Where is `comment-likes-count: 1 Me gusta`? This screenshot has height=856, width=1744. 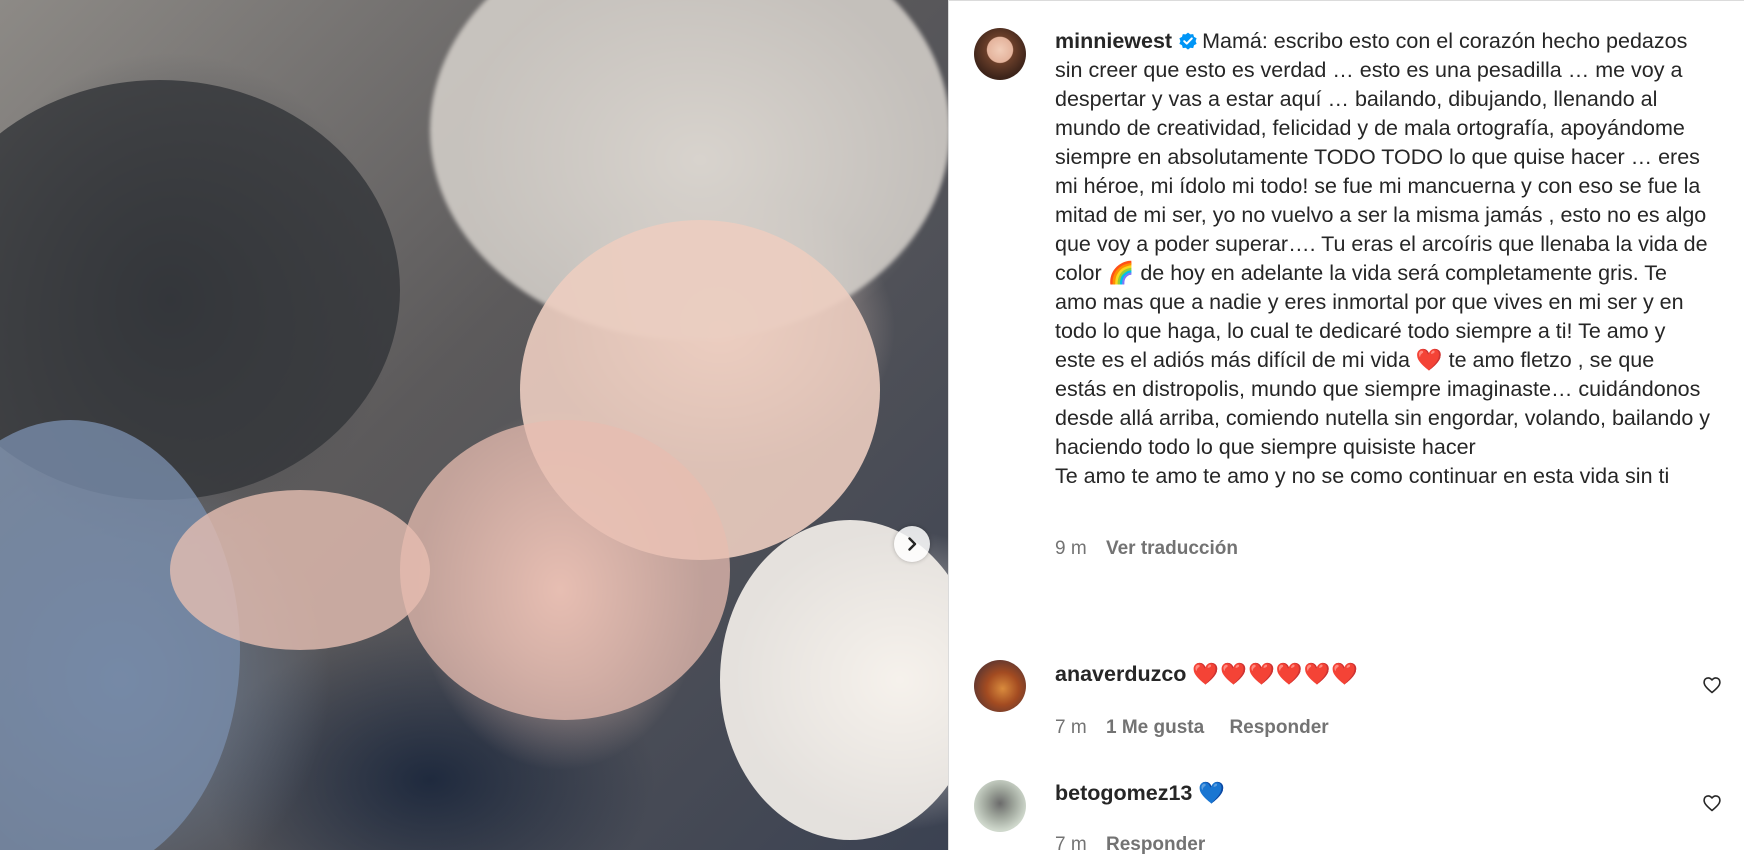
comment-likes-count: 1 Me gusta is located at coordinates (1155, 727).